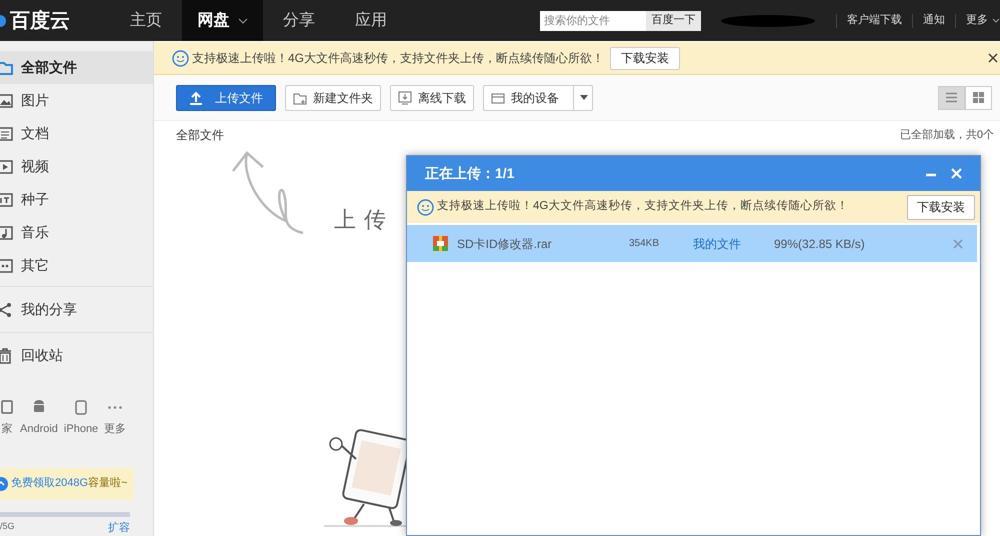  Describe the element at coordinates (7, 526) in the screenshot. I see `storage-text: /5G` at that location.